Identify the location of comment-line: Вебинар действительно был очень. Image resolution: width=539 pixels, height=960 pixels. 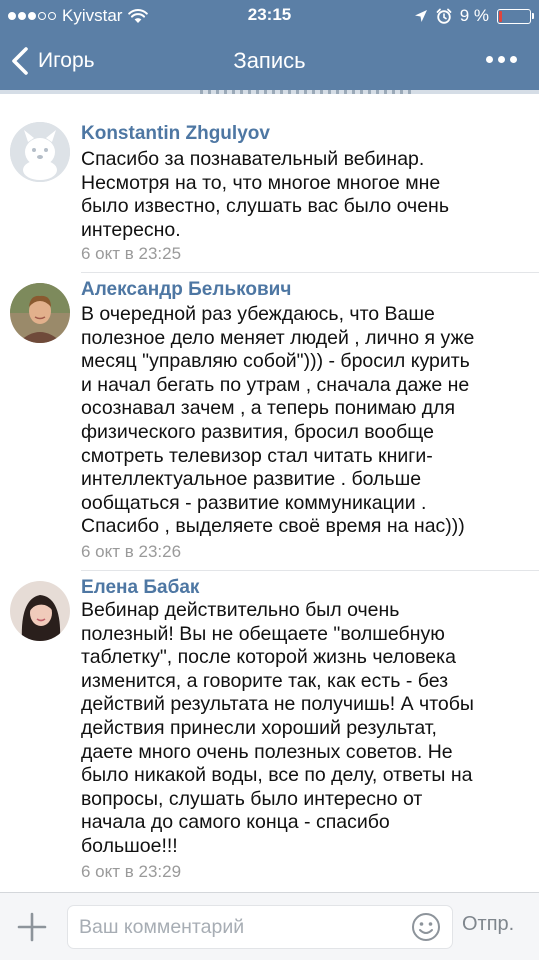
(240, 610).